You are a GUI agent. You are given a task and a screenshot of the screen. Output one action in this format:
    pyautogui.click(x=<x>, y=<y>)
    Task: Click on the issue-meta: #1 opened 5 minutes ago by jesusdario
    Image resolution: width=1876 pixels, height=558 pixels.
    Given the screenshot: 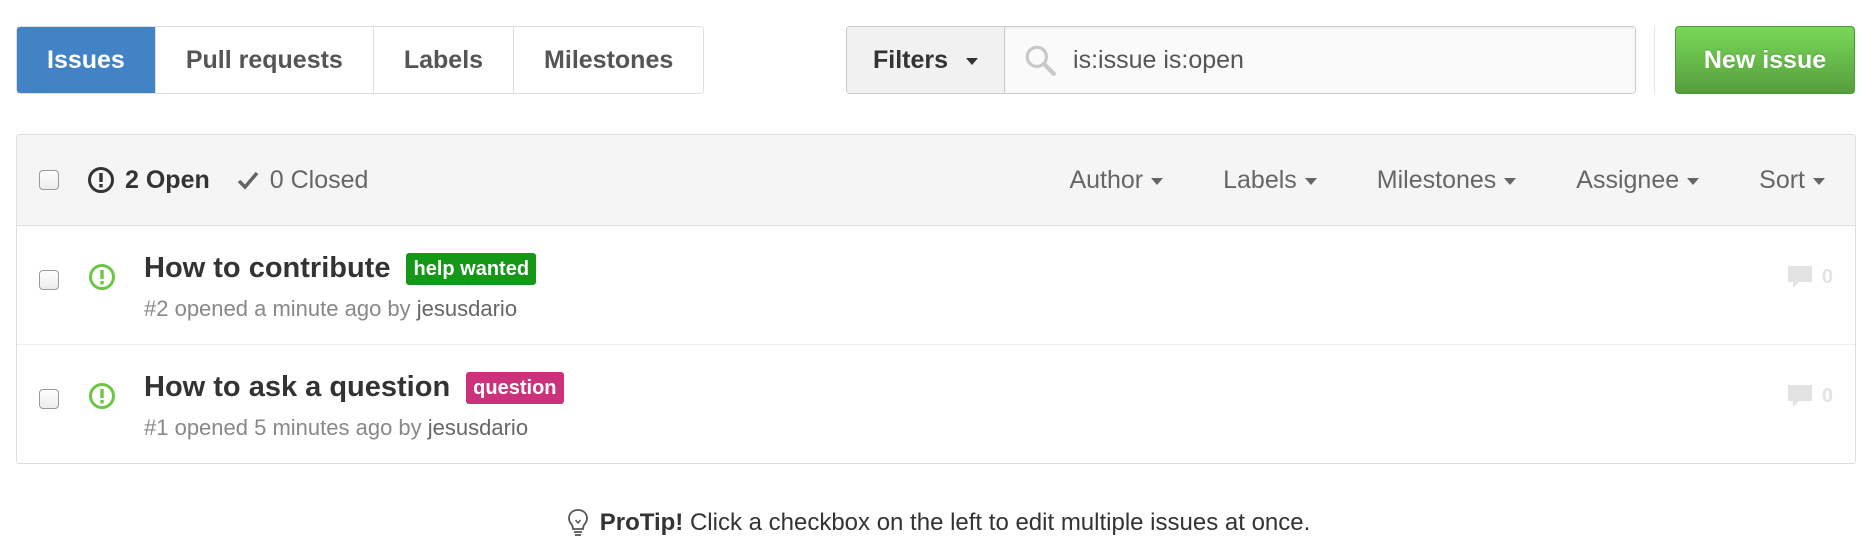 What is the action you would take?
    pyautogui.click(x=336, y=428)
    